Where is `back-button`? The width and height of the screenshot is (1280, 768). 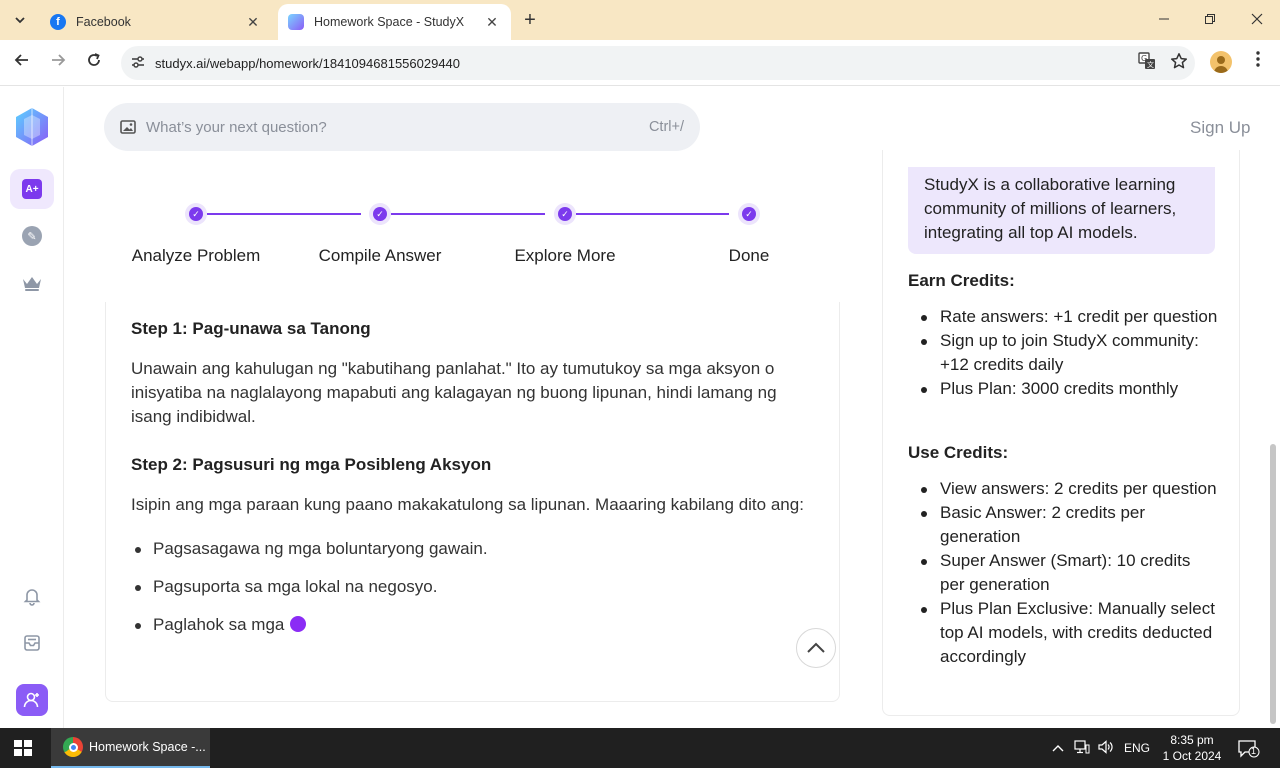 back-button is located at coordinates (22, 63).